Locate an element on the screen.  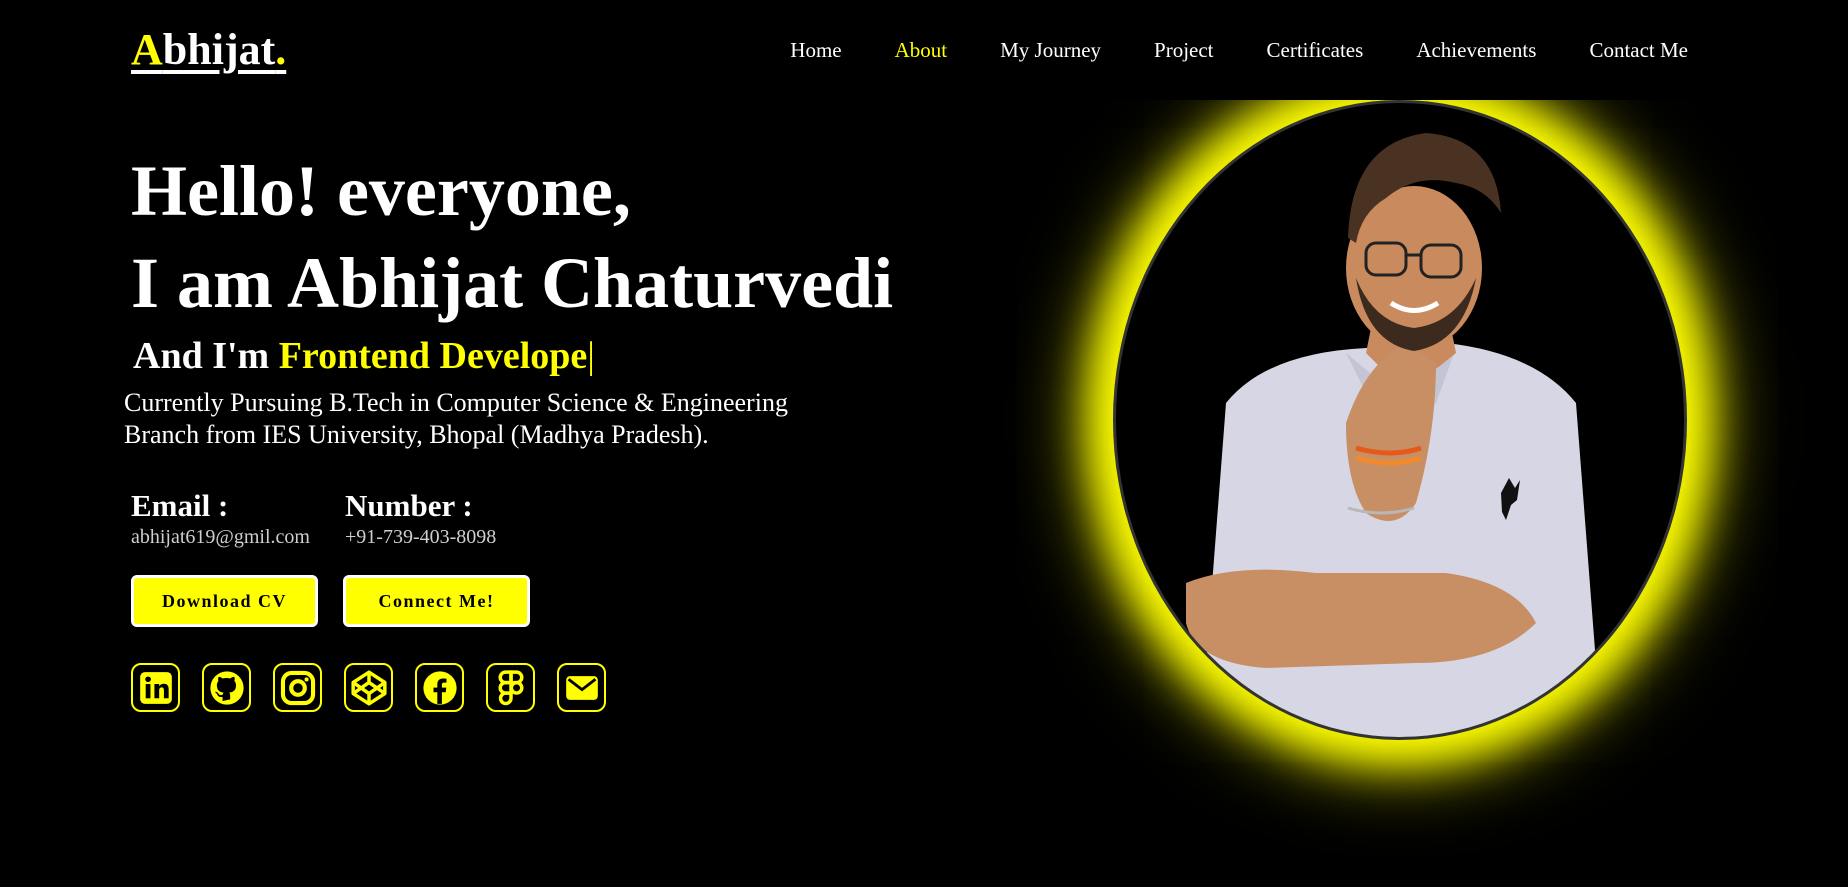
figma-icon is located at coordinates (511, 687).